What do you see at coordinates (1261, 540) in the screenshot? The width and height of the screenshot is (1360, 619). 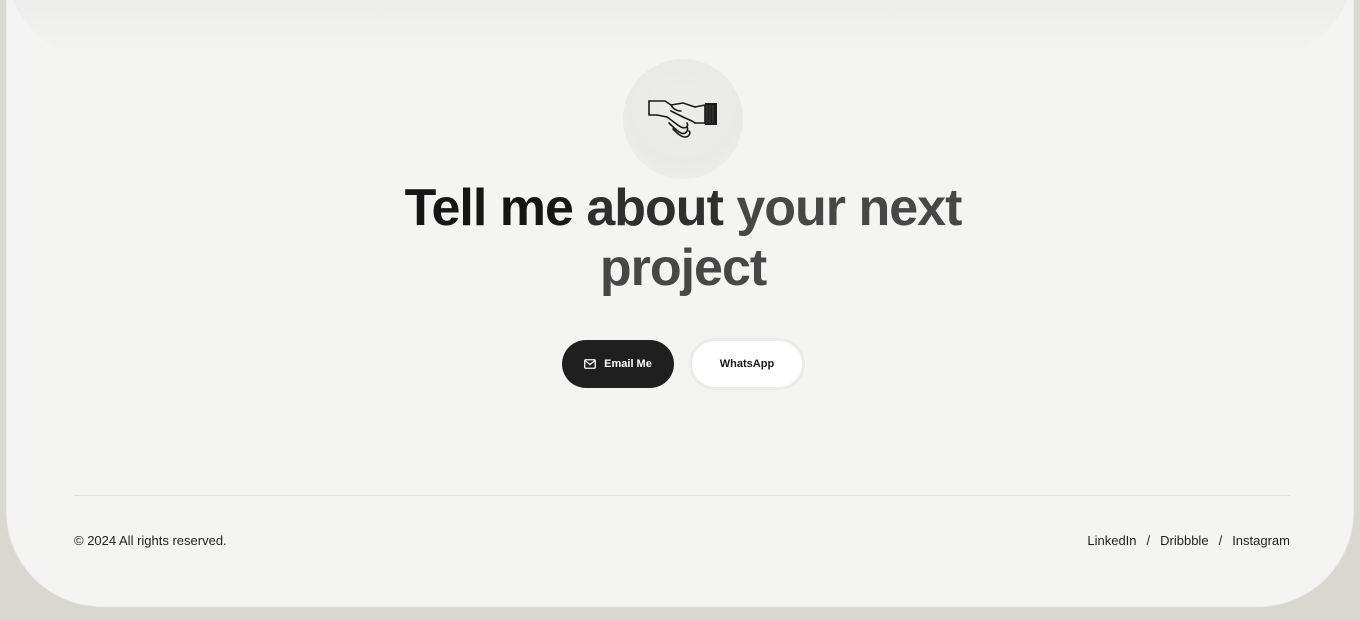 I see `instagram-link: Instagram` at bounding box center [1261, 540].